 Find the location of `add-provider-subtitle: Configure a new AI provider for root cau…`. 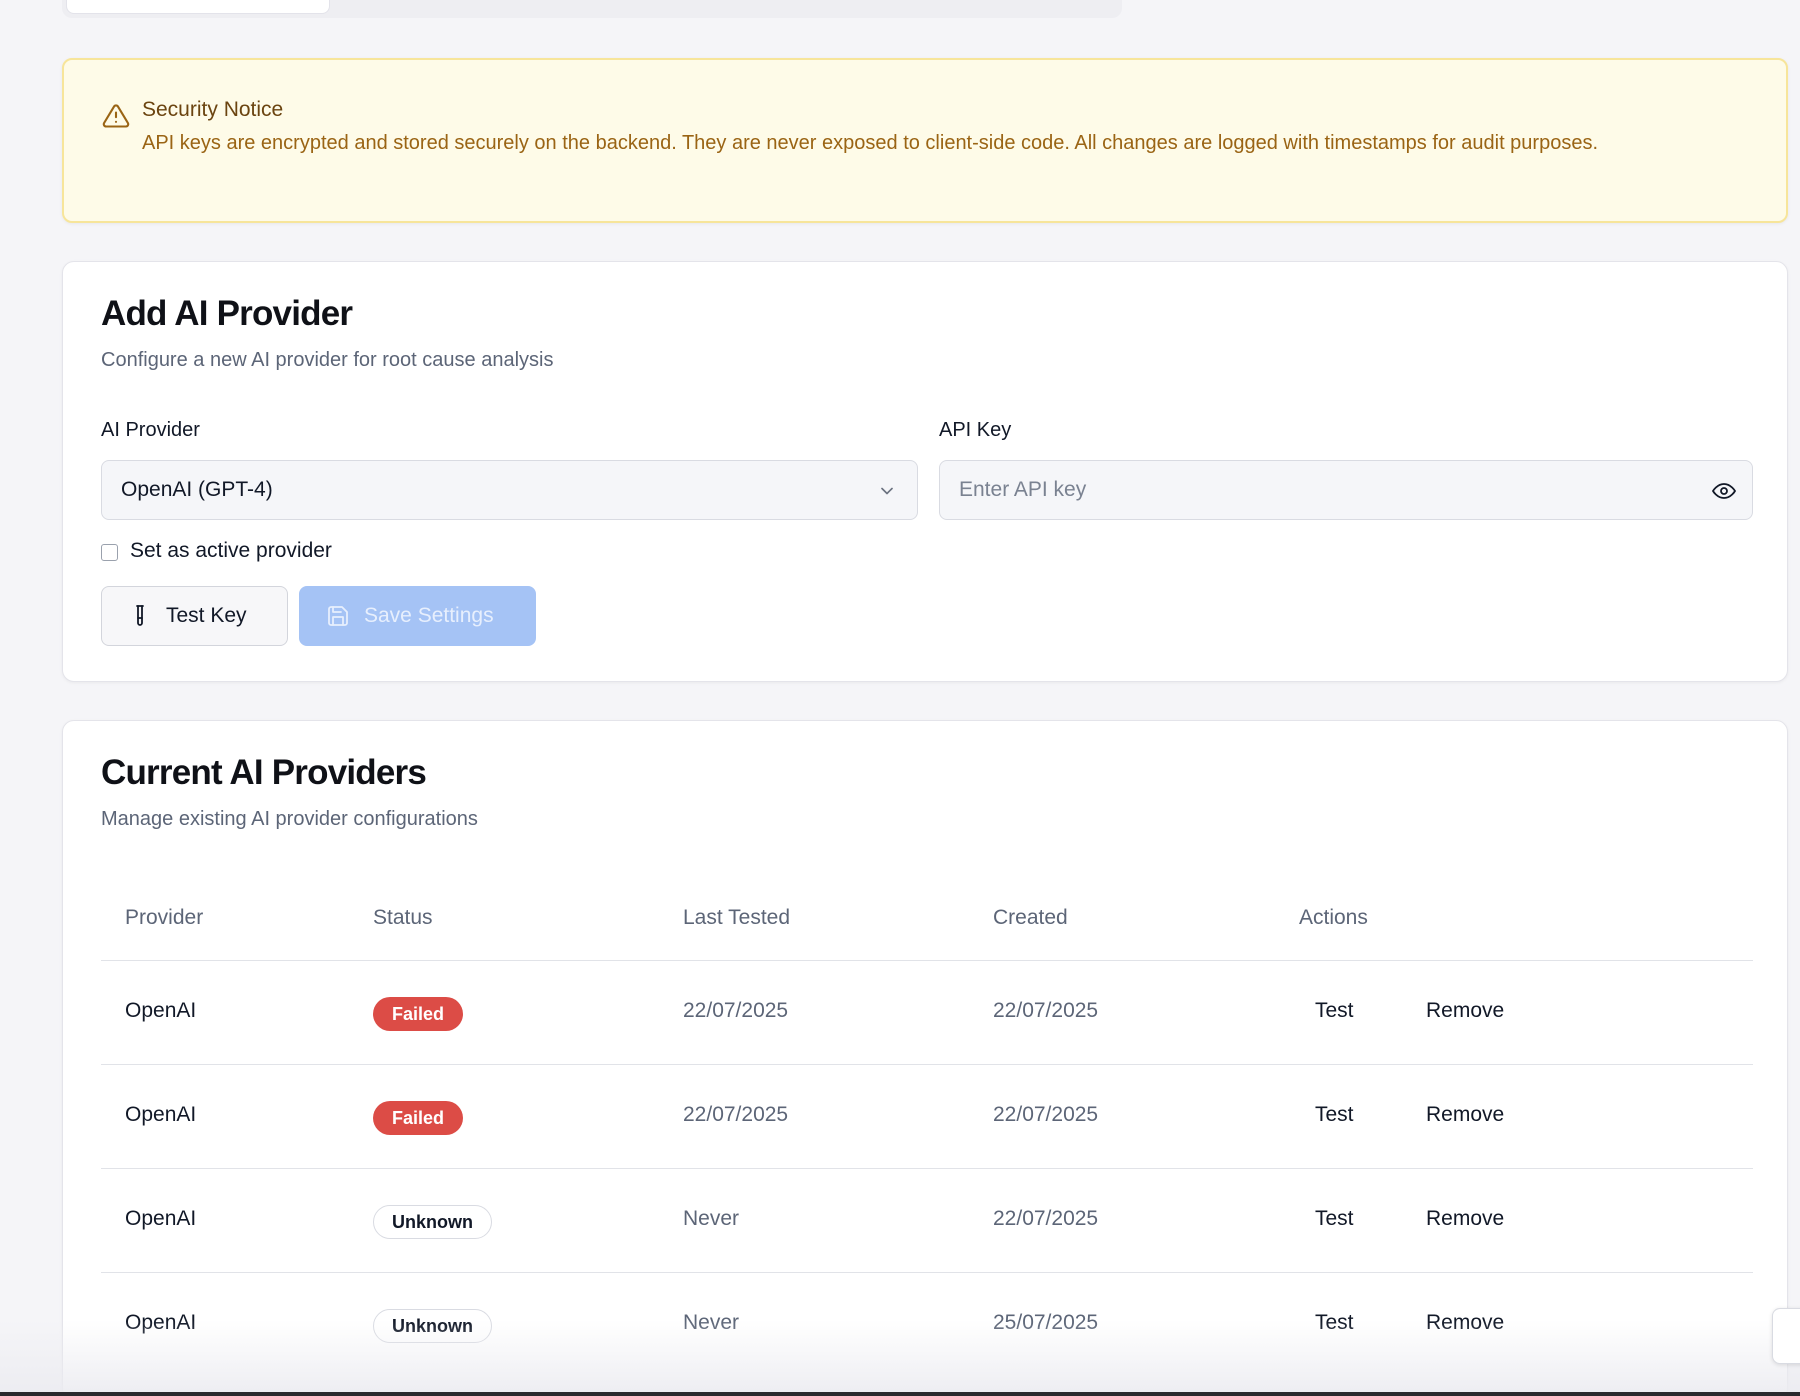

add-provider-subtitle: Configure a new AI provider for root cau… is located at coordinates (327, 360).